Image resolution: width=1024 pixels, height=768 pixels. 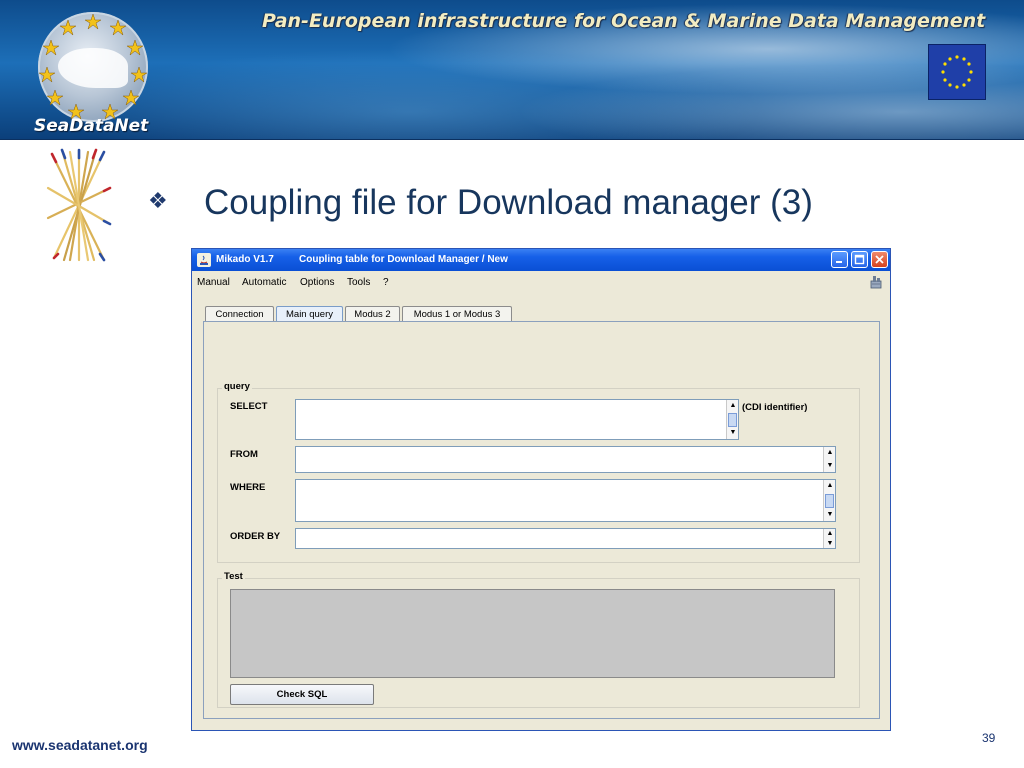 What do you see at coordinates (372, 313) in the screenshot?
I see `tab-modus-2: Modus 2` at bounding box center [372, 313].